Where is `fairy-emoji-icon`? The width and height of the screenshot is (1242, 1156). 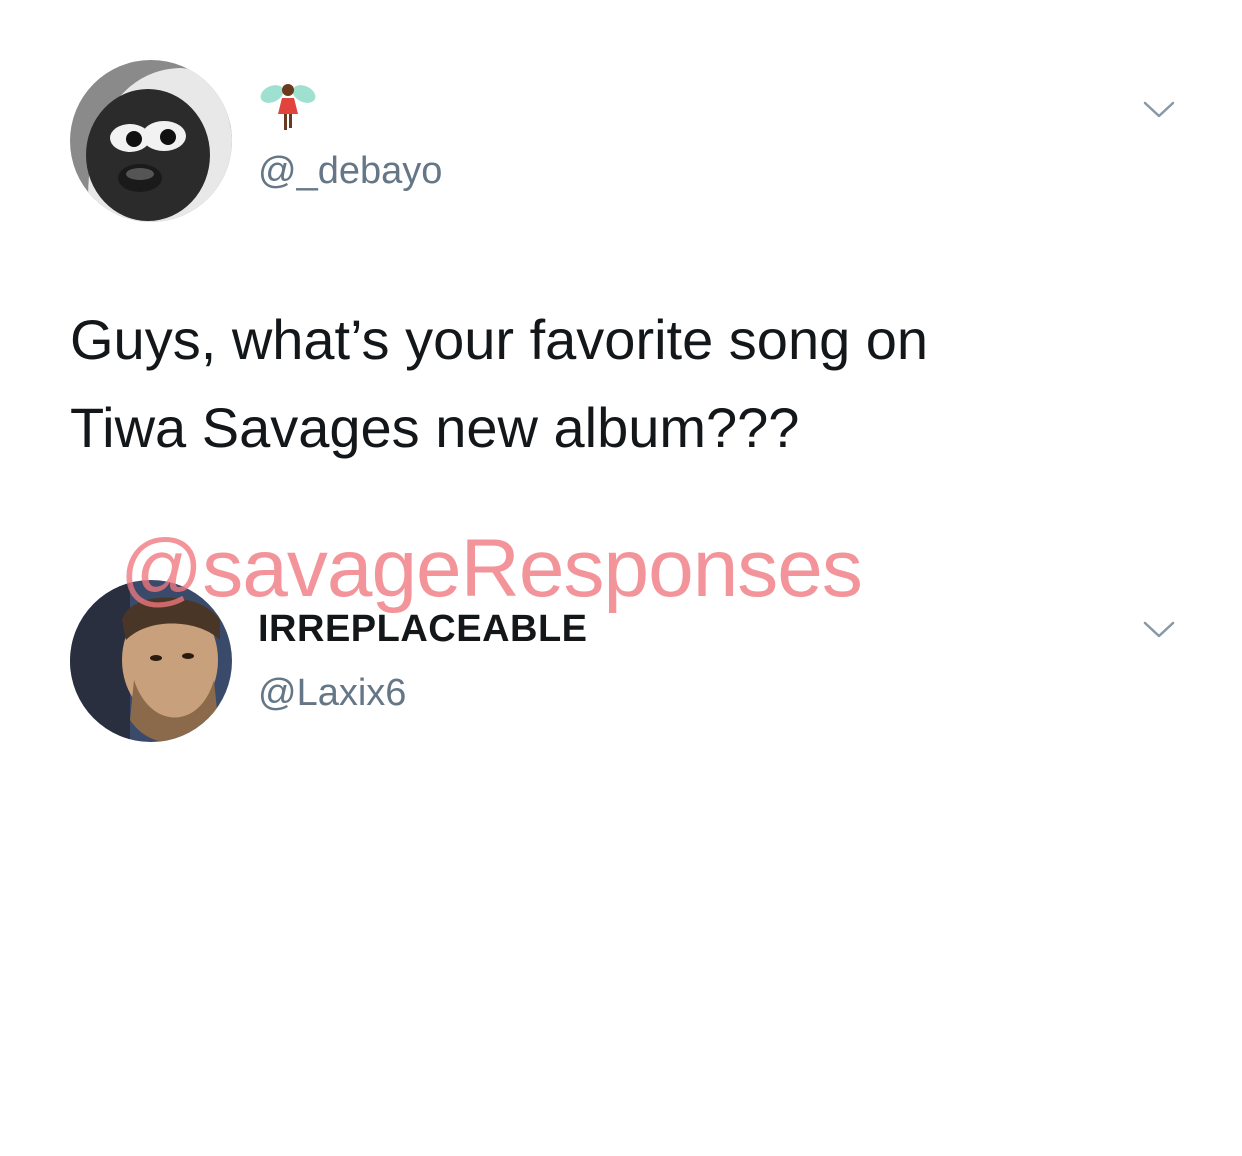
fairy-emoji-icon is located at coordinates (288, 107).